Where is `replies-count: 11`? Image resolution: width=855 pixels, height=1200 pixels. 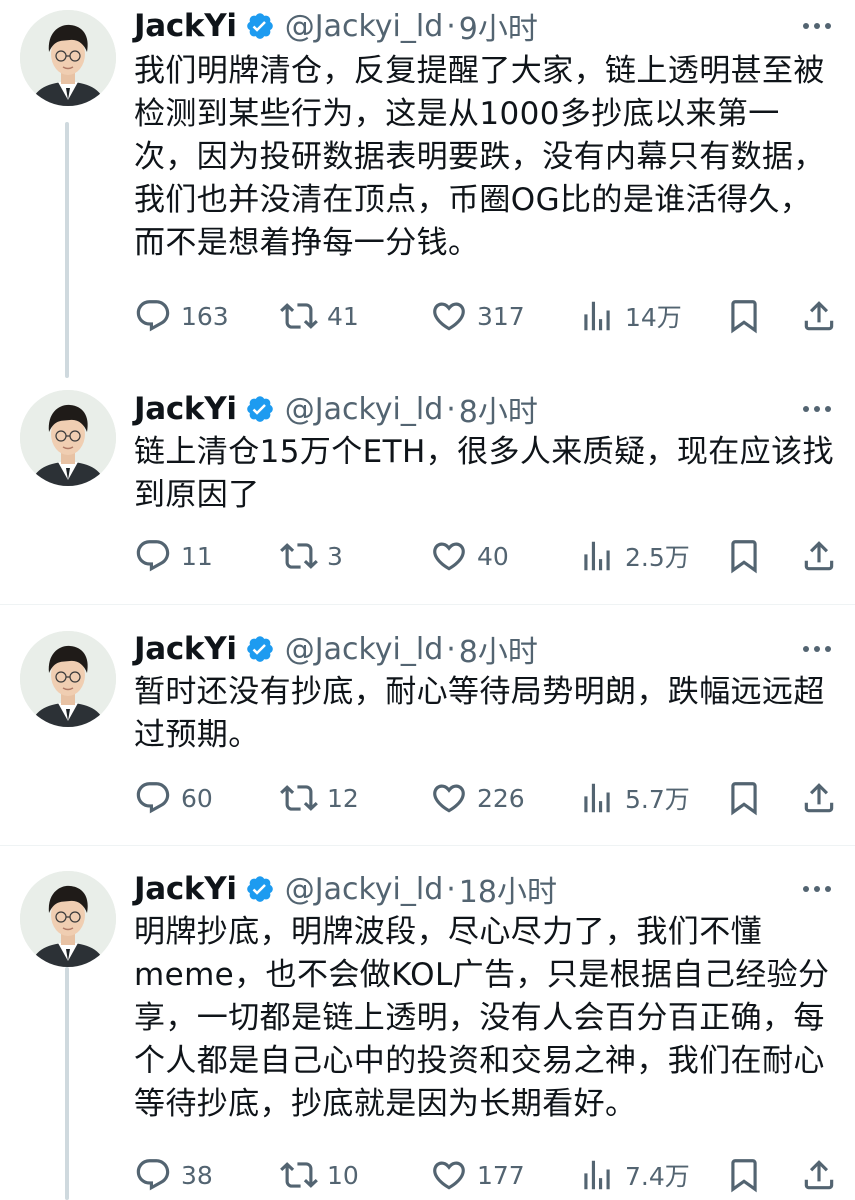
replies-count: 11 is located at coordinates (197, 556).